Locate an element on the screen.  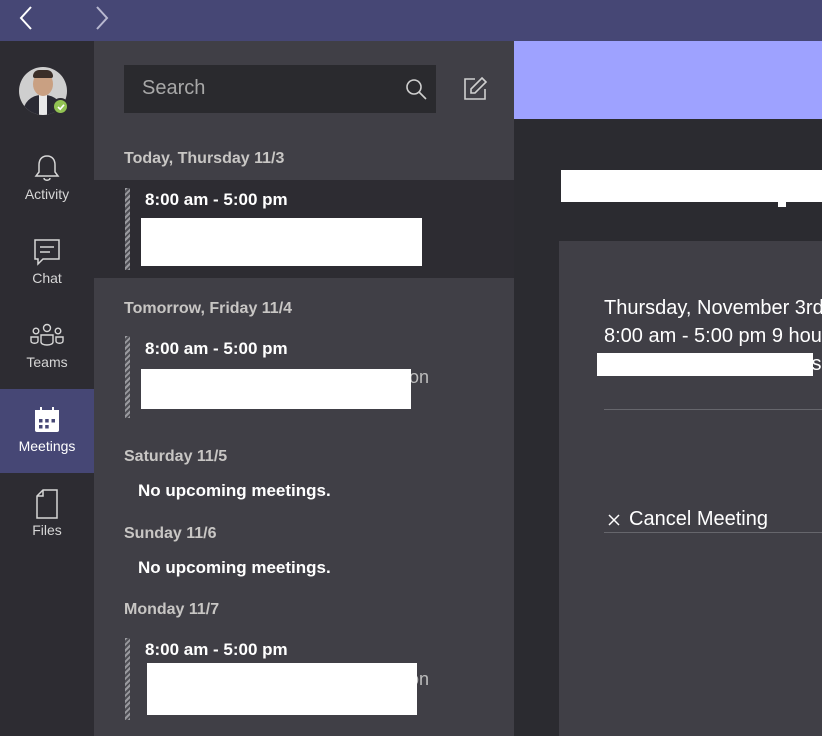
rail-item-files: Files is located at coordinates (47, 515).